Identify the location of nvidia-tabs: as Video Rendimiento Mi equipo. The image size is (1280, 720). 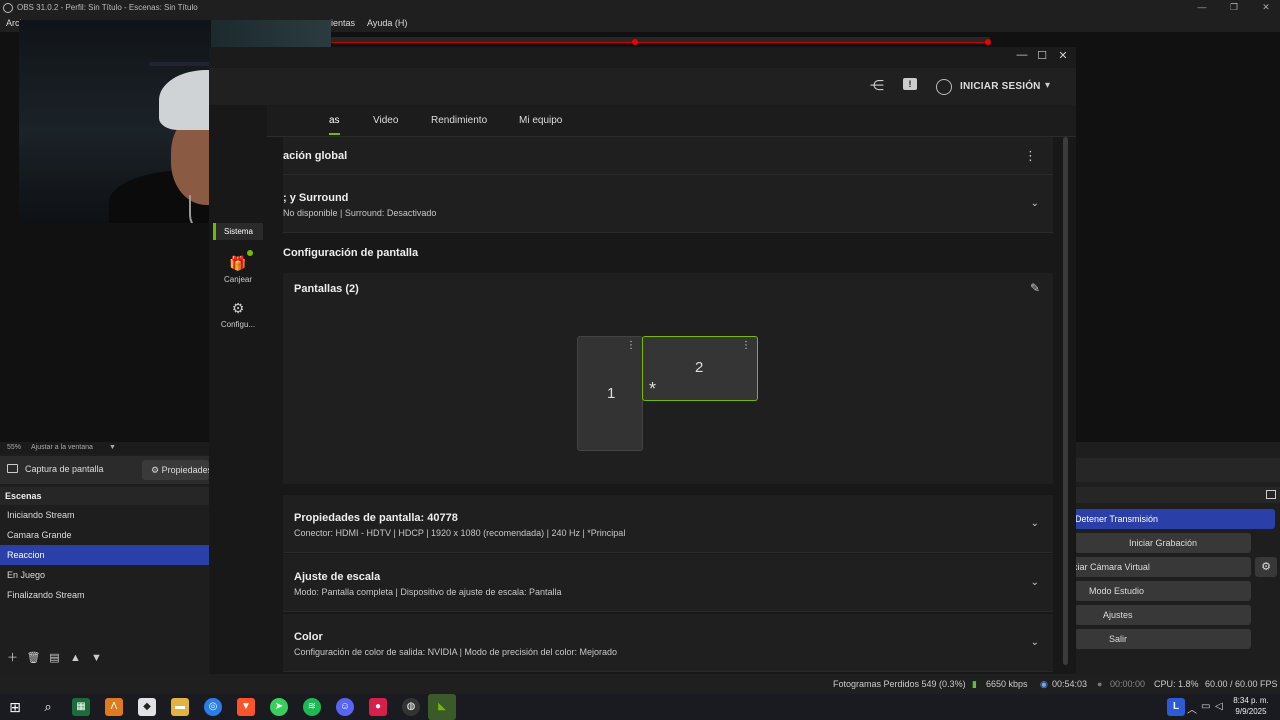
(671, 121).